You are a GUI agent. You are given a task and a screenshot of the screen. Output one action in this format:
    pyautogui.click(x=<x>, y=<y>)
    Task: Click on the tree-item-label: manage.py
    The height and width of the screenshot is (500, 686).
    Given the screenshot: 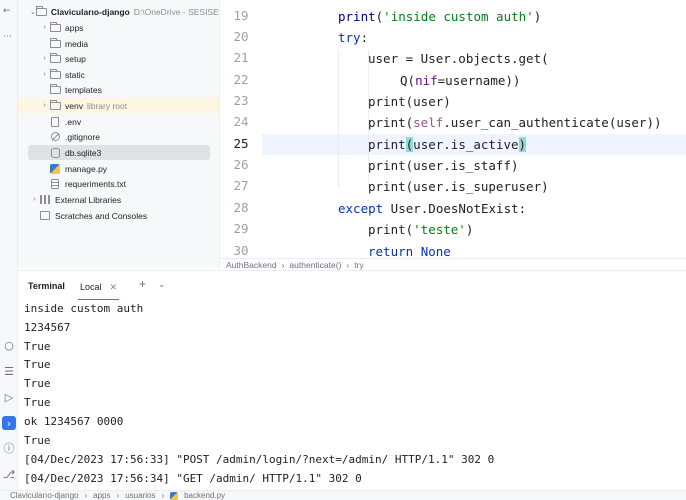 What is the action you would take?
    pyautogui.click(x=86, y=168)
    